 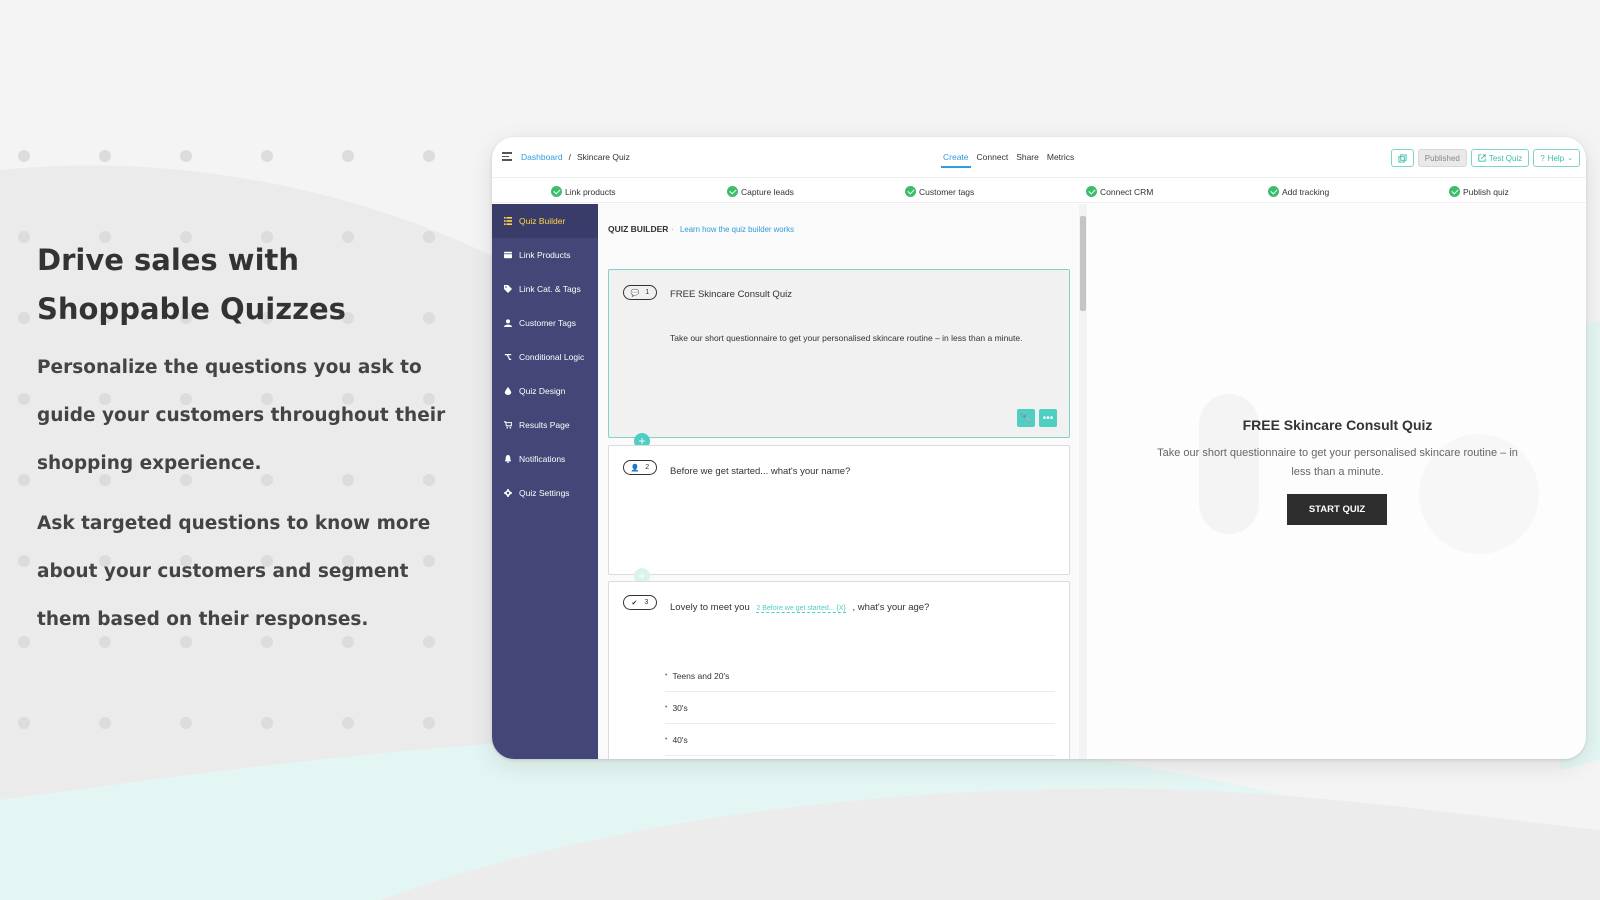 I want to click on tab-share: Share, so click(x=1027, y=157).